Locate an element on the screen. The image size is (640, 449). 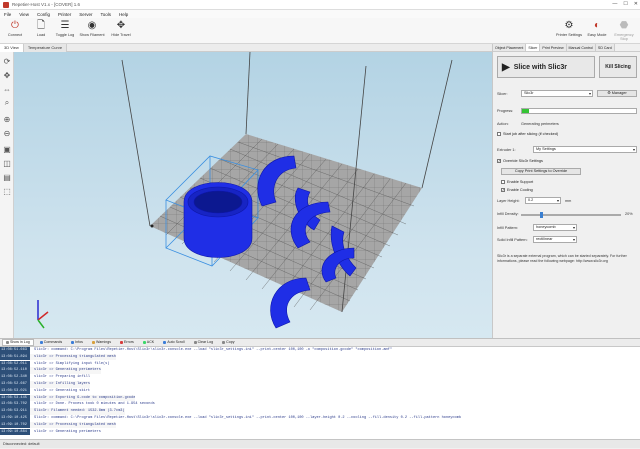
start-after-slicing-checkbox: Start job after slicing (if checked) is located at coordinates (527, 134).